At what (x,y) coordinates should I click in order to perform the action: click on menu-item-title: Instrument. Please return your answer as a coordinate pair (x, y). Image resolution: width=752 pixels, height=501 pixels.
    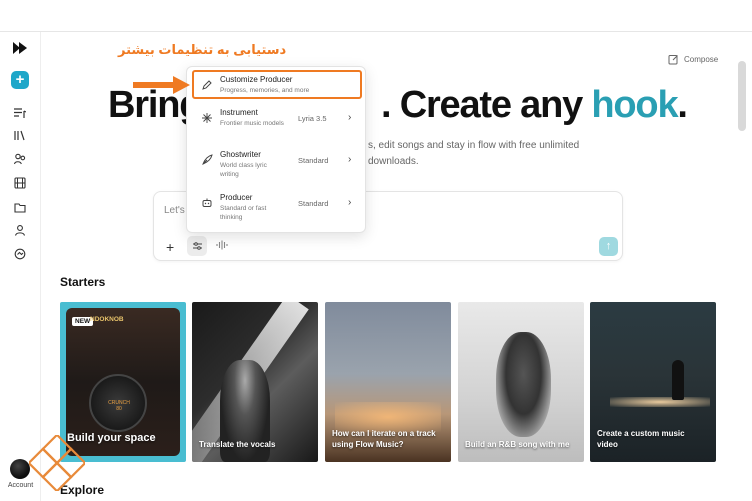
    Looking at the image, I should click on (239, 112).